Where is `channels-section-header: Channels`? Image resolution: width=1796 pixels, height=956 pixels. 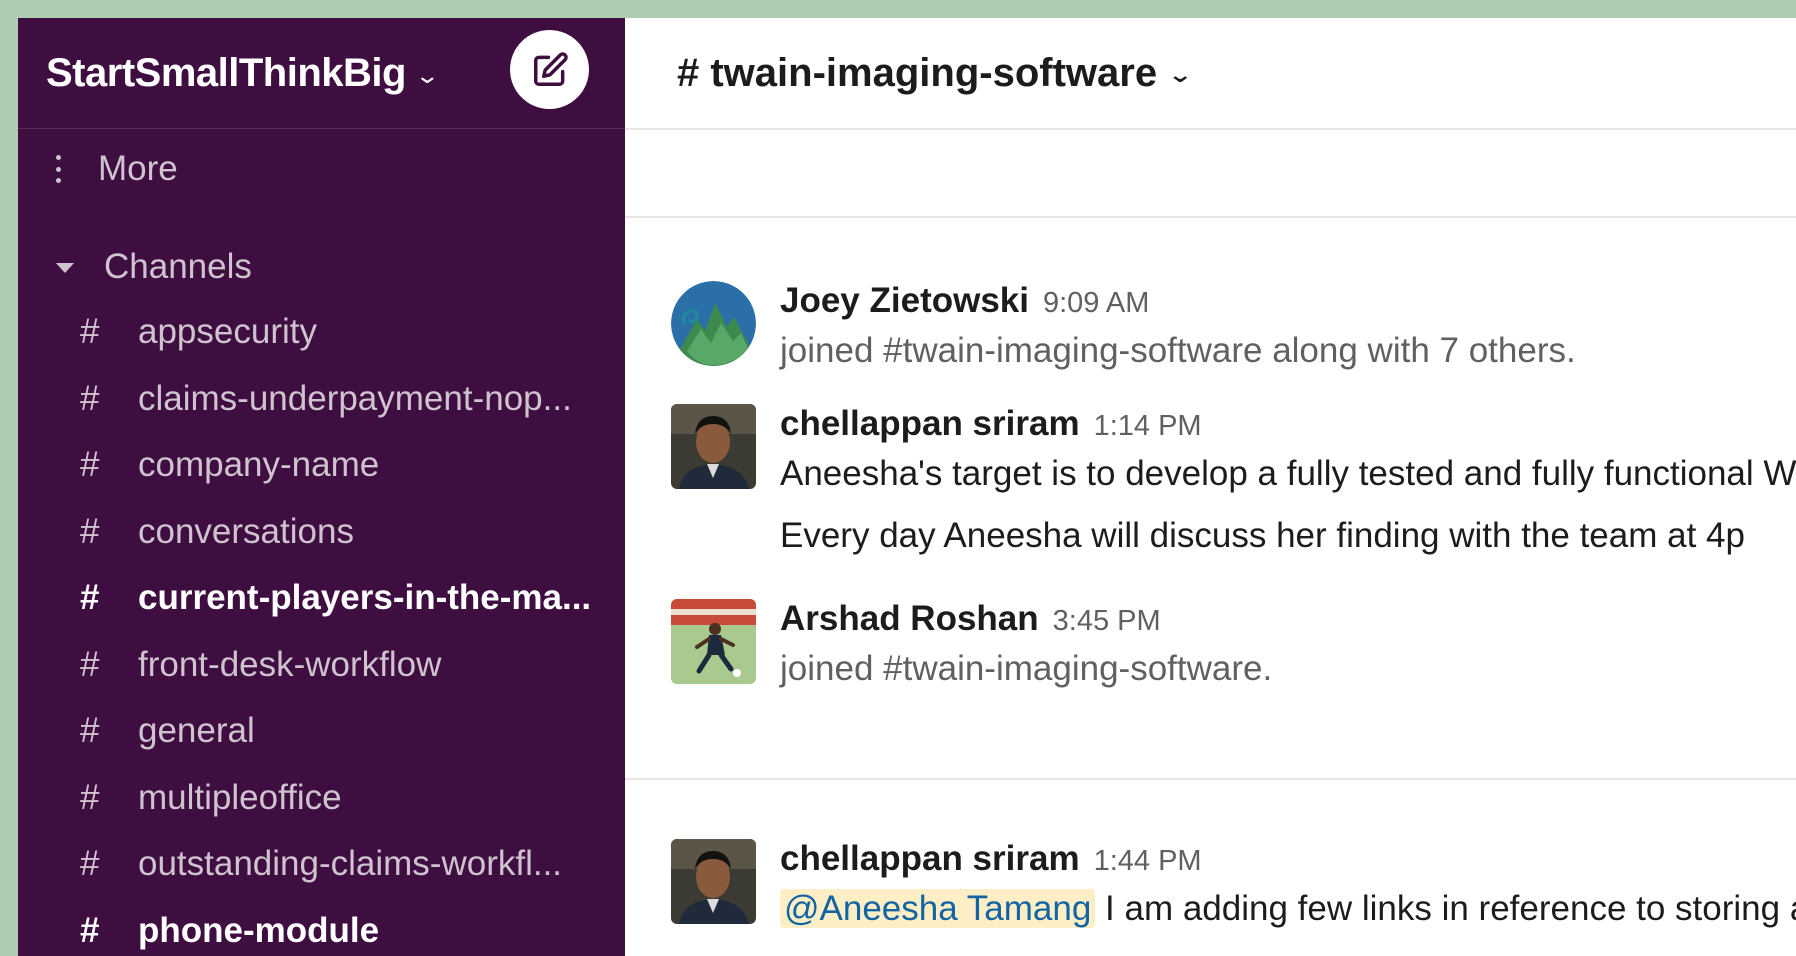
channels-section-header: Channels is located at coordinates (321, 267).